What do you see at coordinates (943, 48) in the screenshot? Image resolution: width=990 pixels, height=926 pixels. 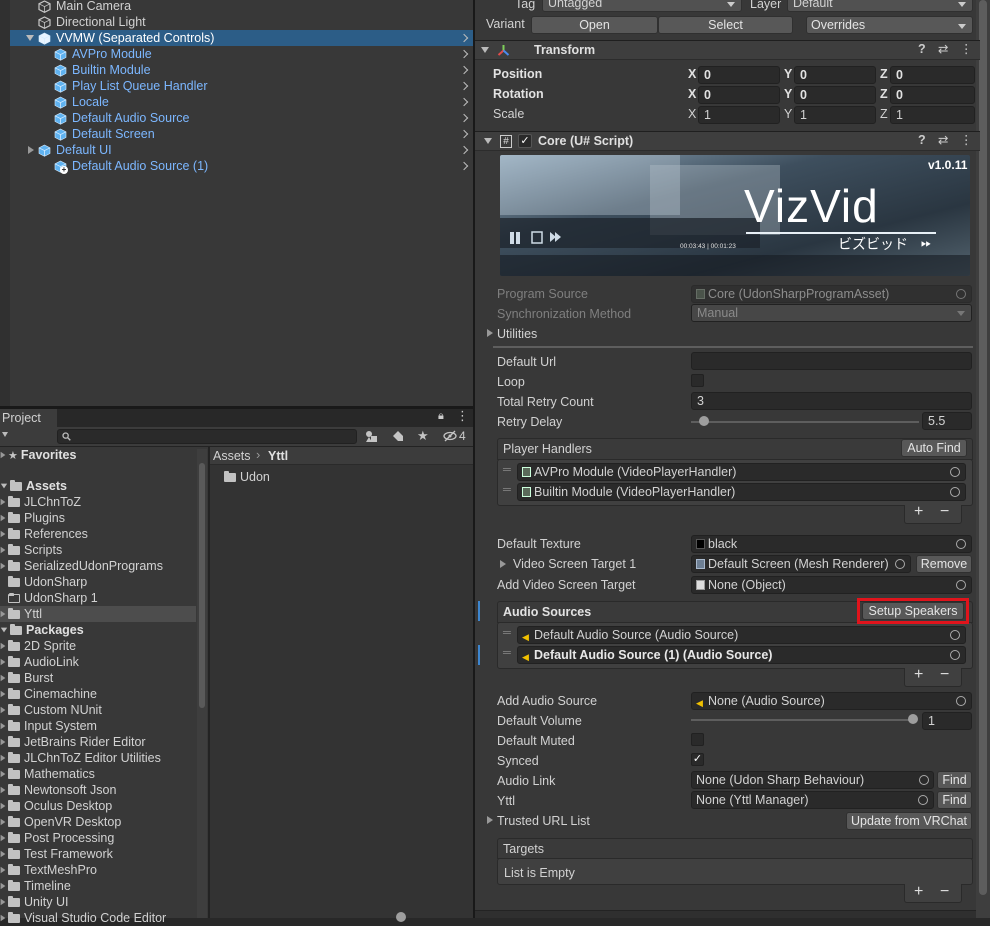 I see `presets-icon: ⇄` at bounding box center [943, 48].